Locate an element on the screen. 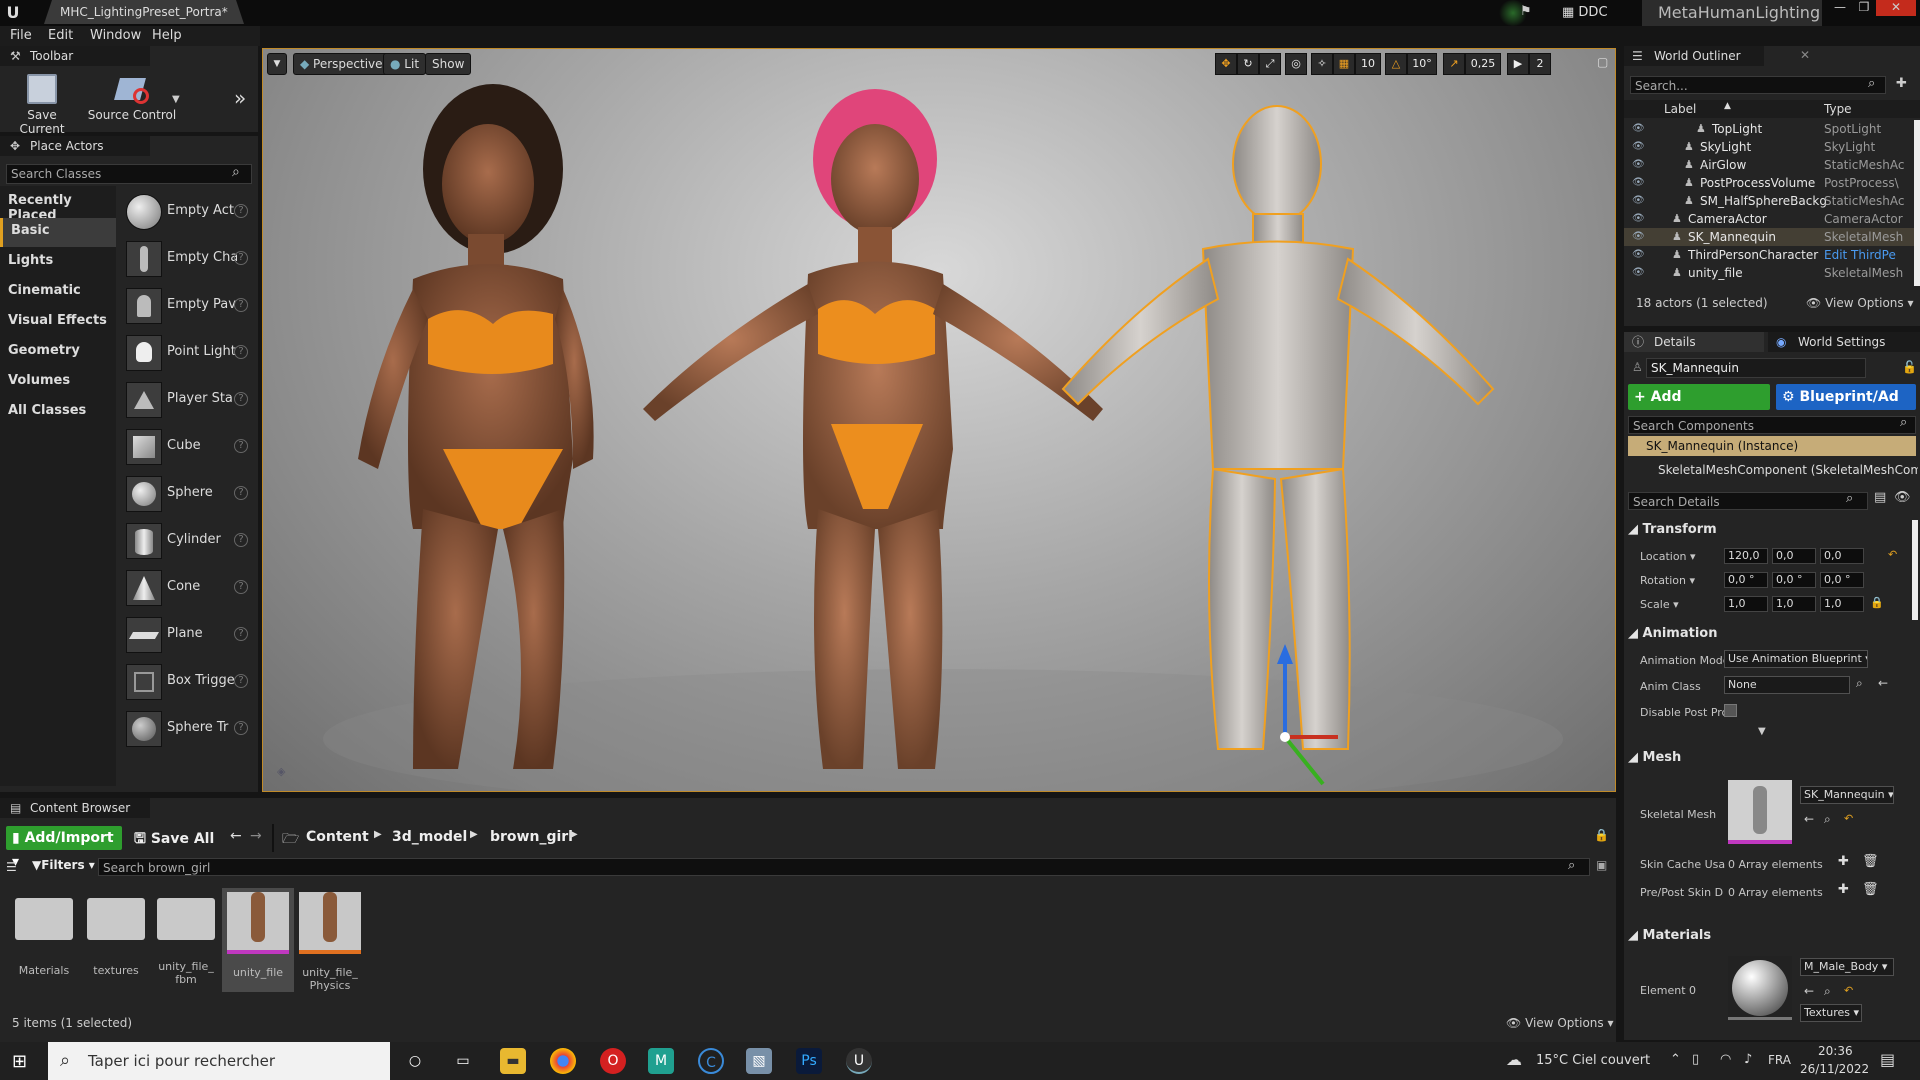 This screenshot has height=1080, width=1920. skeletal-mesh-thumbnail is located at coordinates (1760, 812).